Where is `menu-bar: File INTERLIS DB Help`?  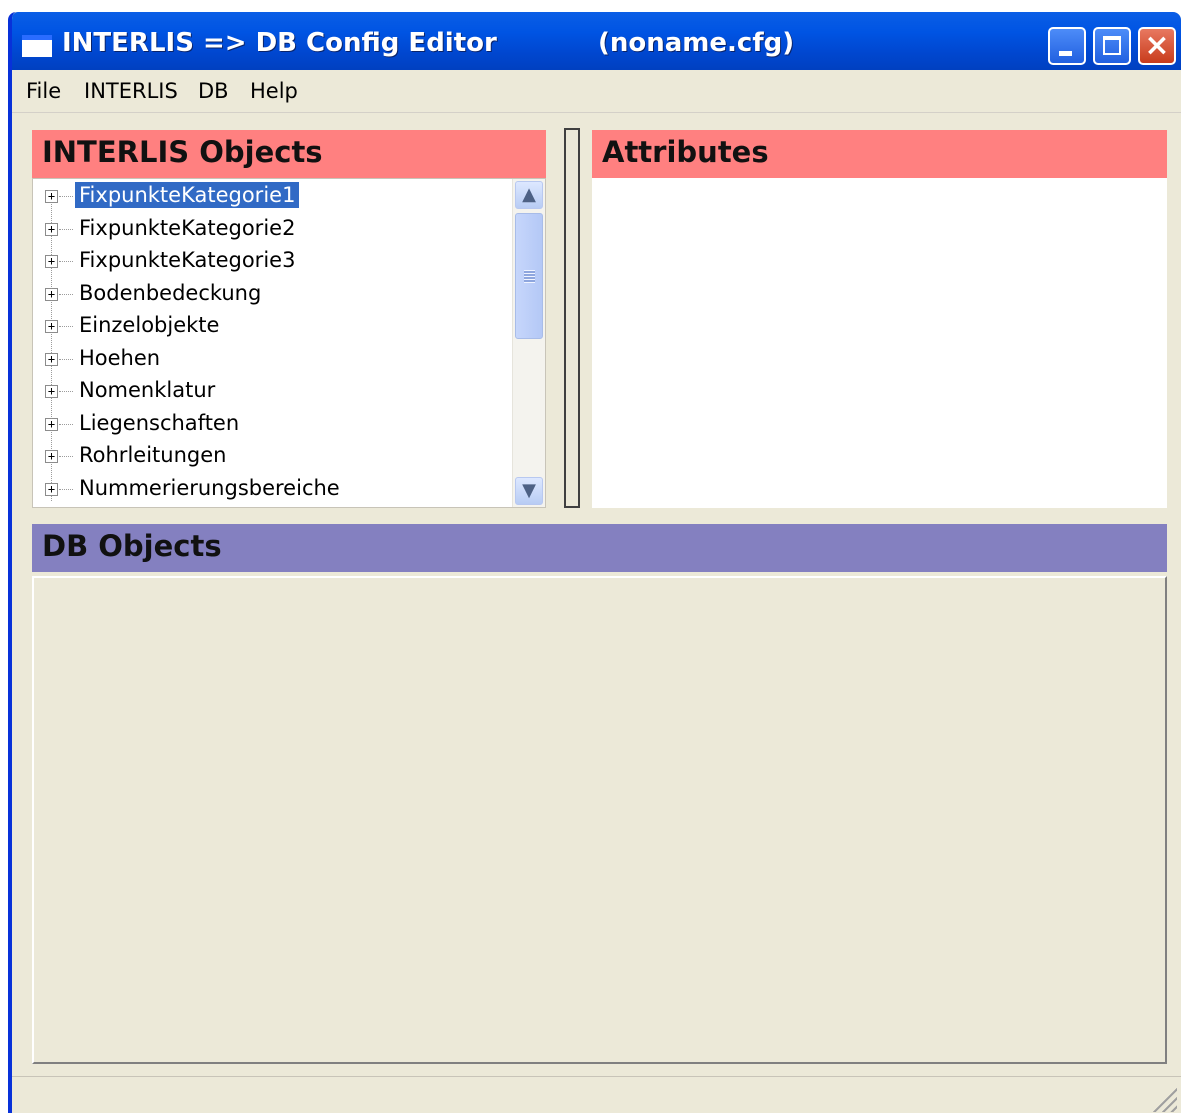 menu-bar: File INTERLIS DB Help is located at coordinates (596, 92).